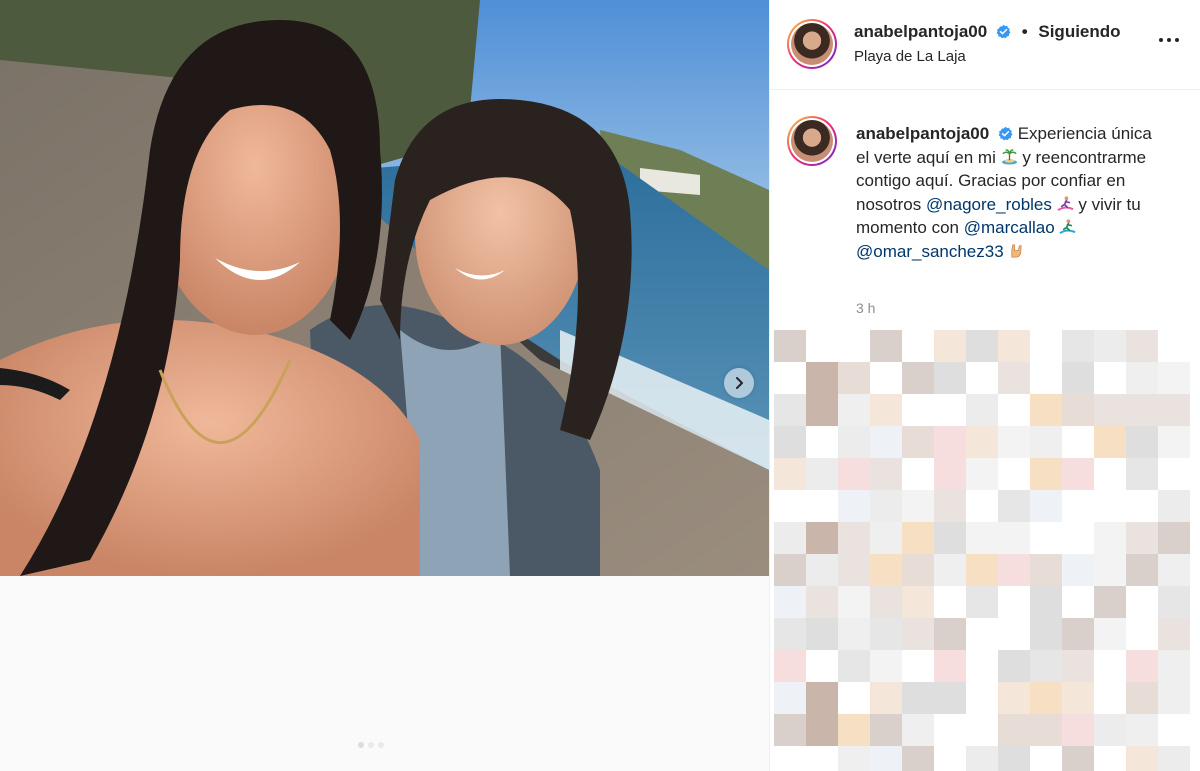 The height and width of the screenshot is (771, 1200). Describe the element at coordinates (361, 745) in the screenshot. I see `carousel-dot-active` at that location.